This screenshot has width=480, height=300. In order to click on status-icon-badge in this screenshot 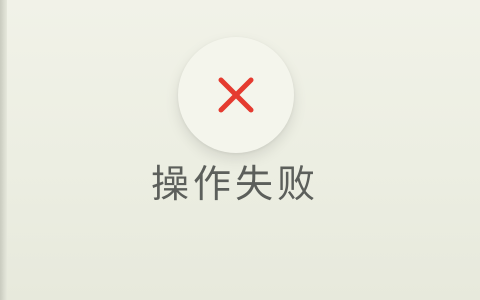, I will do `click(236, 95)`.